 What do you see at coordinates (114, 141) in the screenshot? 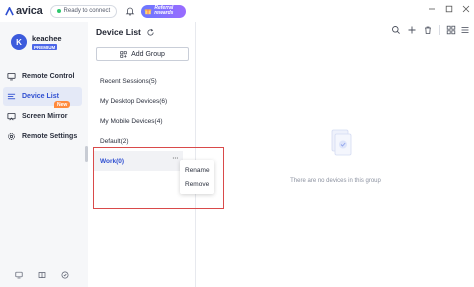
I see `group-label: Default(2)` at bounding box center [114, 141].